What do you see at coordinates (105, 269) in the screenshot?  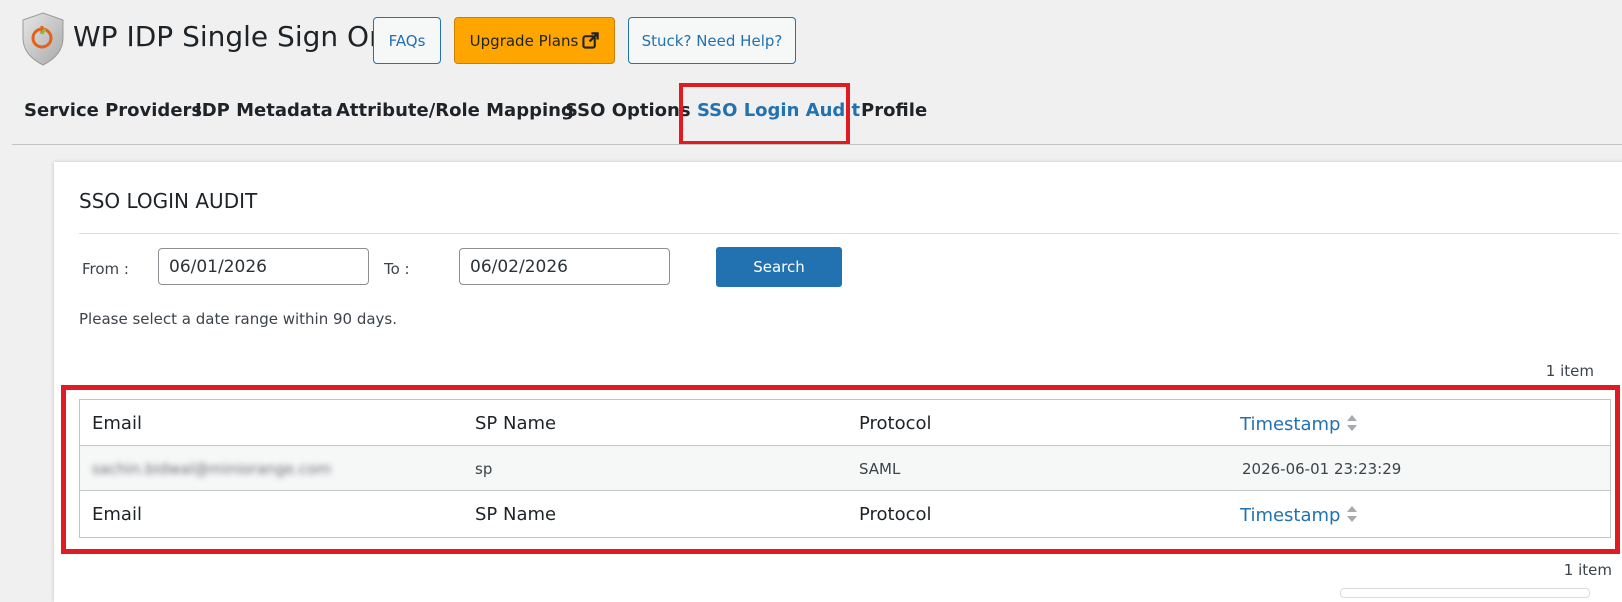 I see `from-label: From :` at bounding box center [105, 269].